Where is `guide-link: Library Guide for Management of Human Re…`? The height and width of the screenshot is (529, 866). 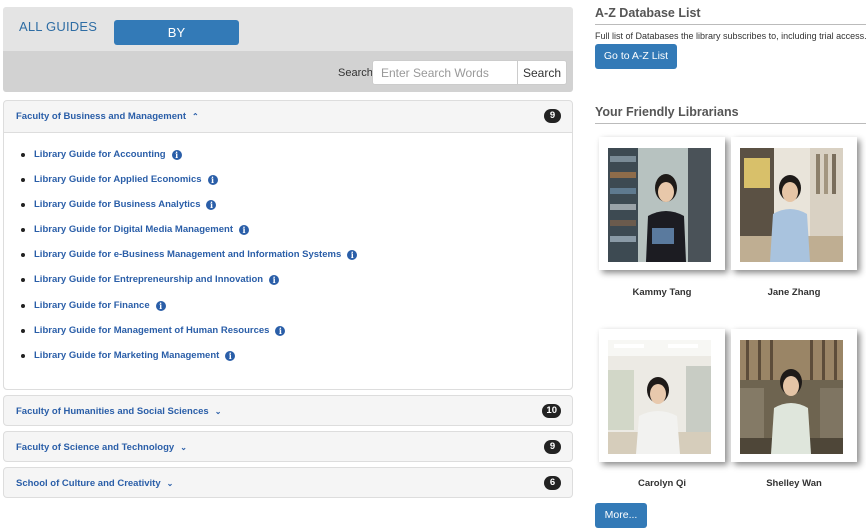 guide-link: Library Guide for Management of Human Re… is located at coordinates (151, 330).